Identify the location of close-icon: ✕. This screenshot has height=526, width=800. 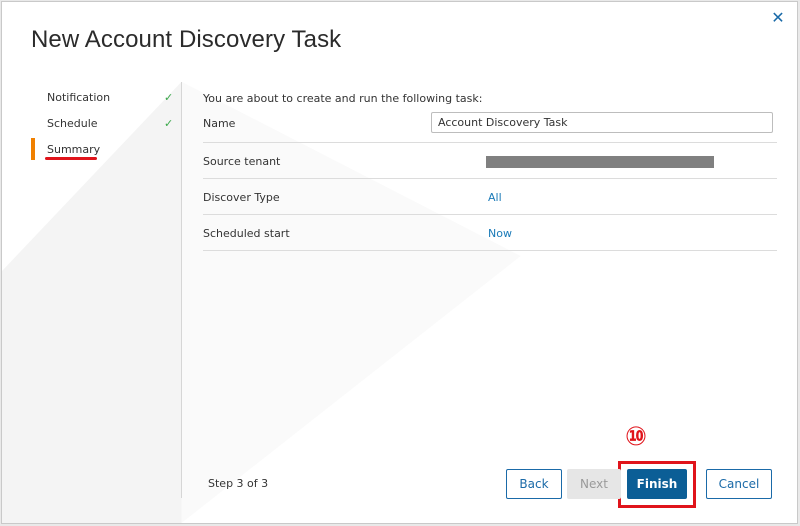
(778, 17).